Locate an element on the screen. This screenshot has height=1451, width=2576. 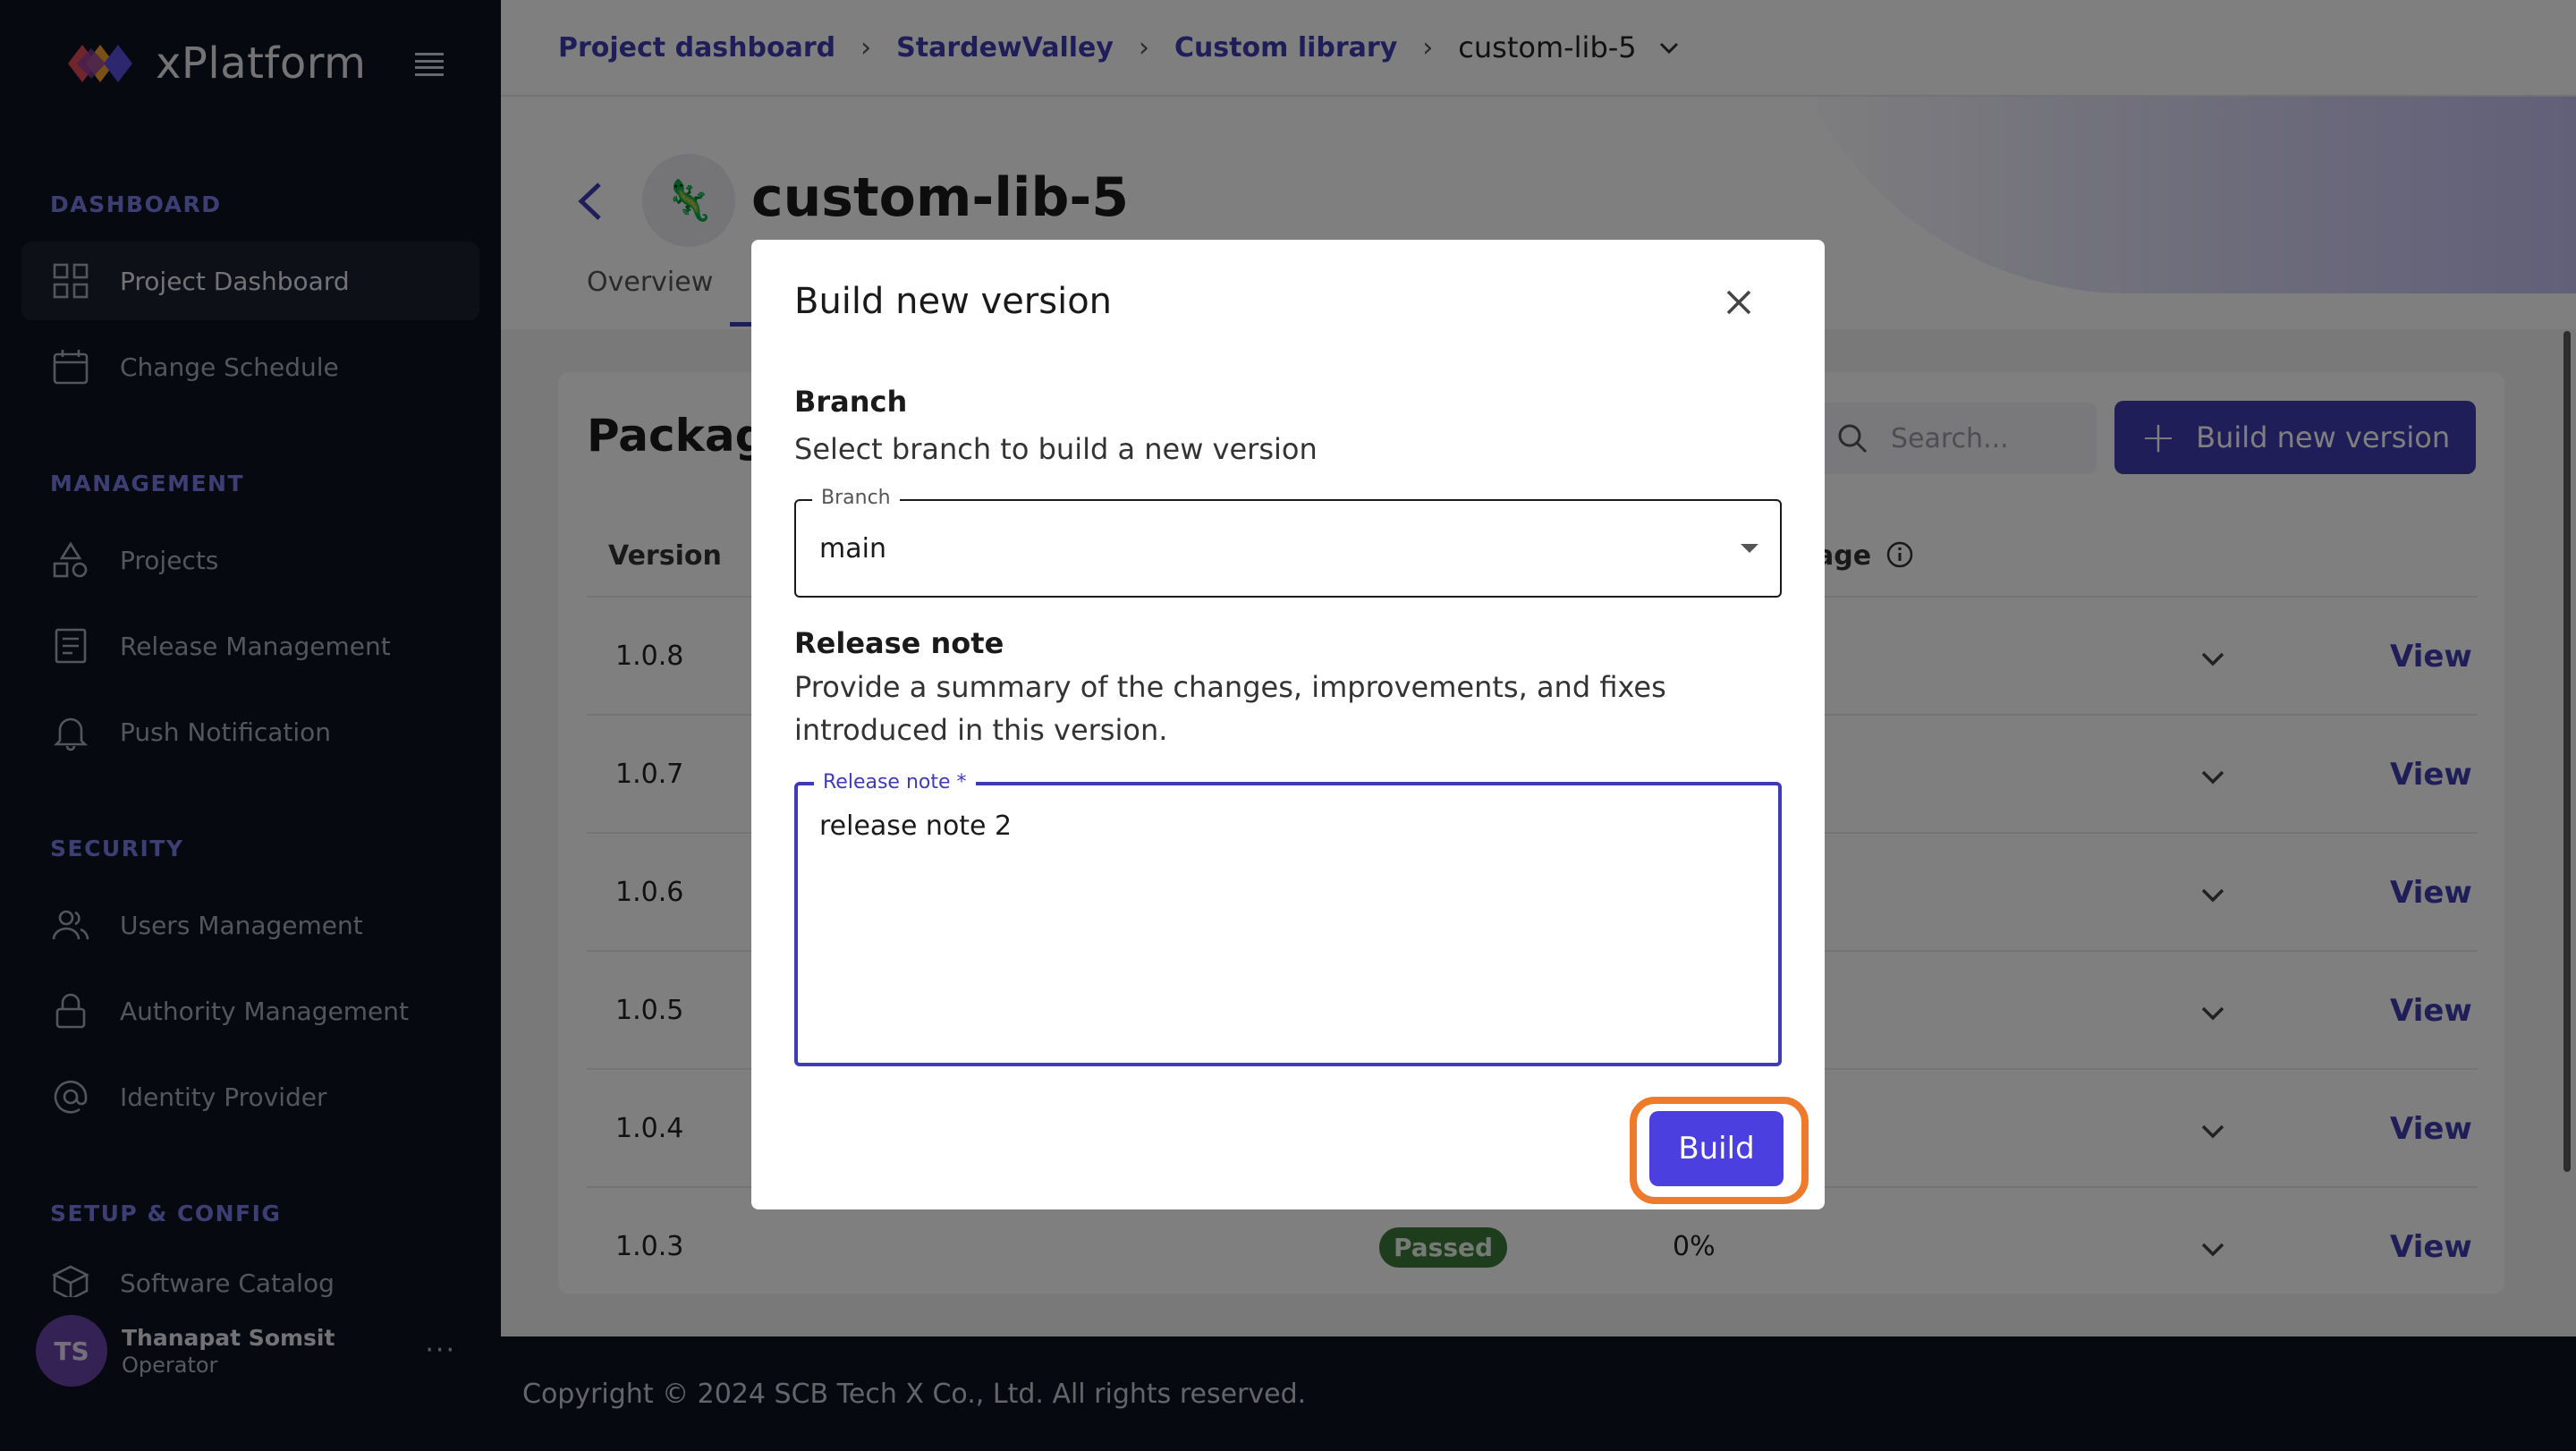
release-note-field-label: Release note * is located at coordinates (895, 782).